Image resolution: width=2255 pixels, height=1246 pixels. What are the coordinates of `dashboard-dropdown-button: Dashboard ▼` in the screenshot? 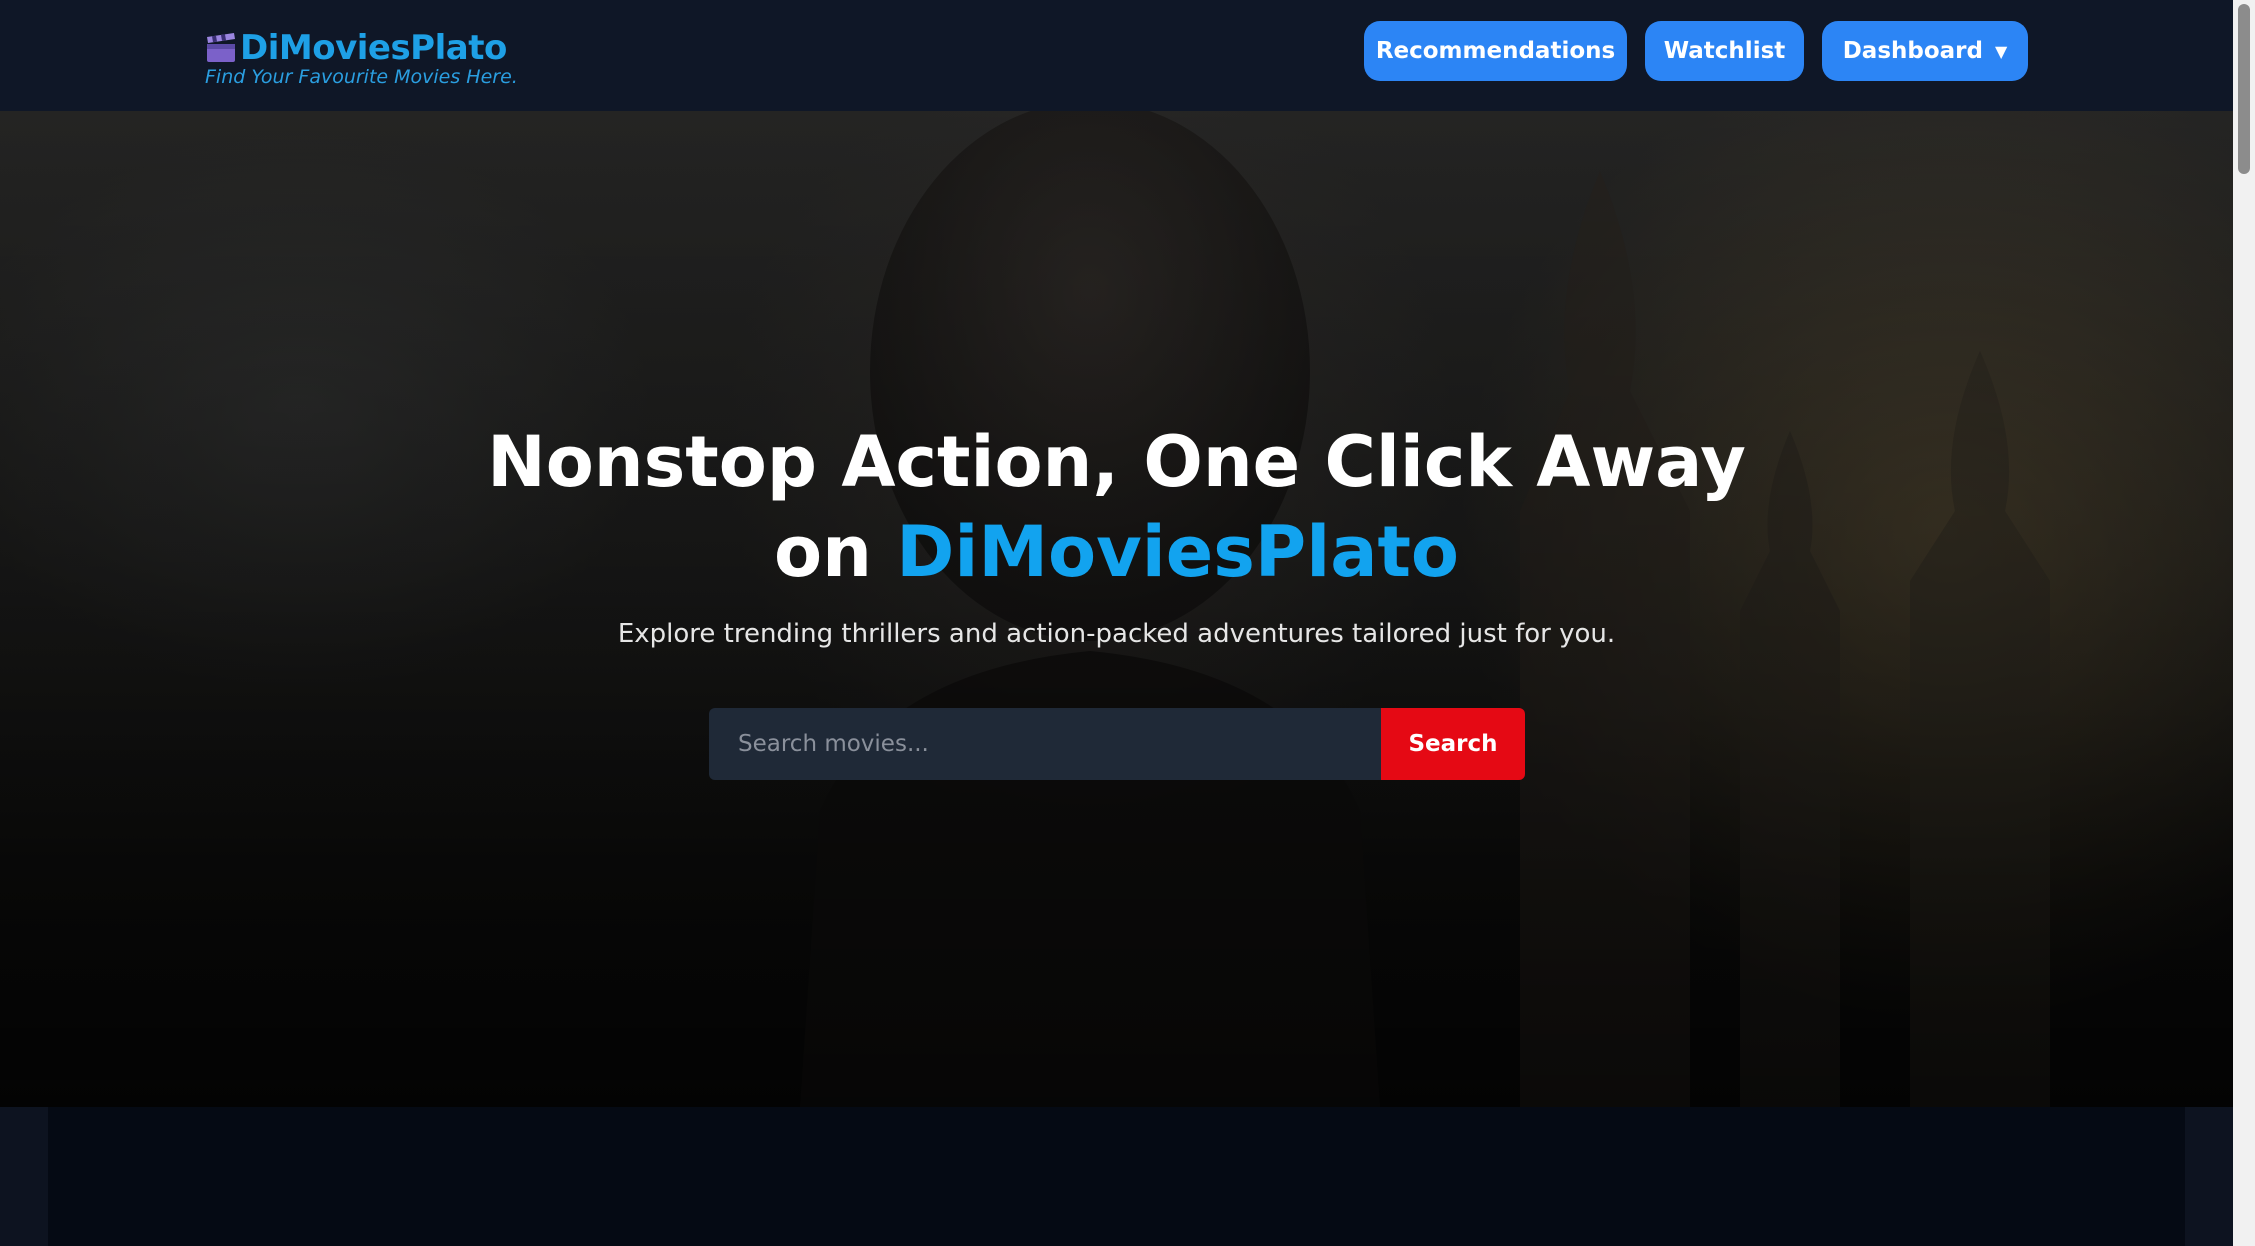 It's located at (1925, 51).